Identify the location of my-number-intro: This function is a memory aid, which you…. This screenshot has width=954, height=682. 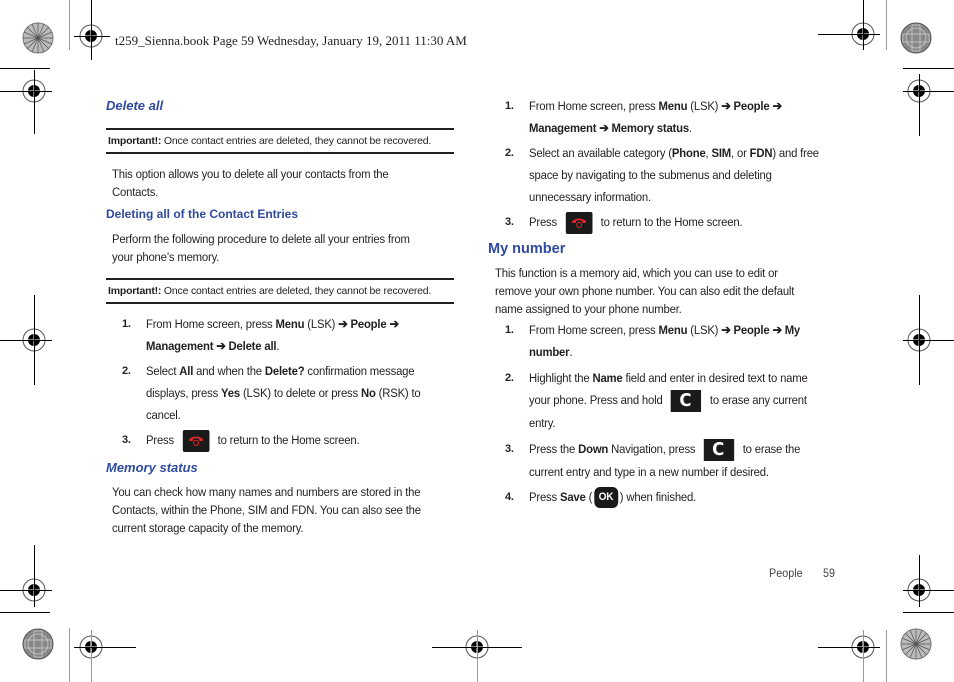
(679, 291).